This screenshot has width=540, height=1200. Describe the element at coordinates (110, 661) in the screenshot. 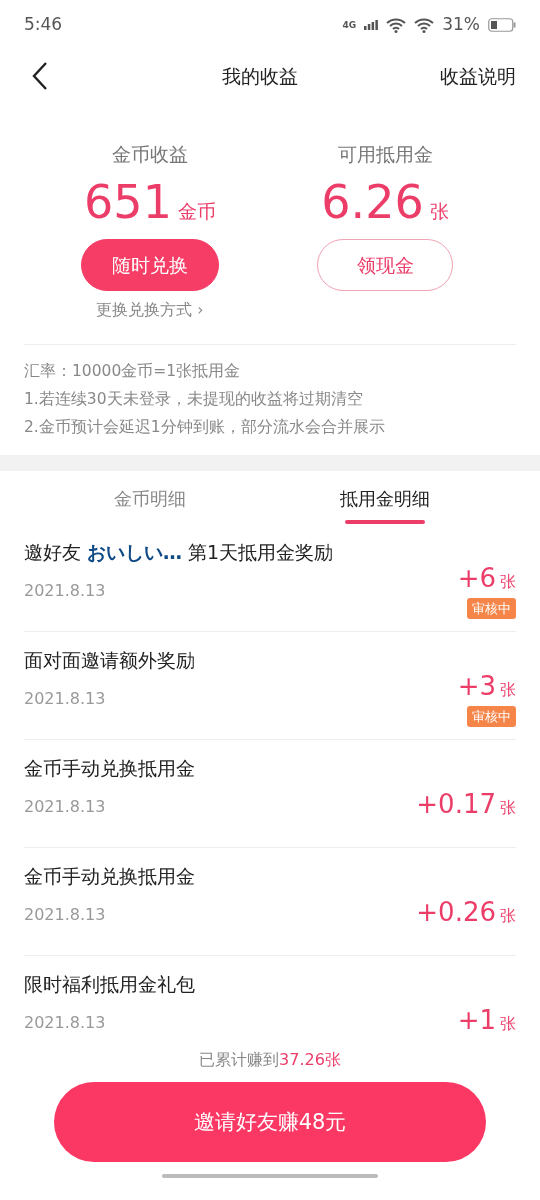

I see `record-title: 面对面邀请额外奖励` at that location.